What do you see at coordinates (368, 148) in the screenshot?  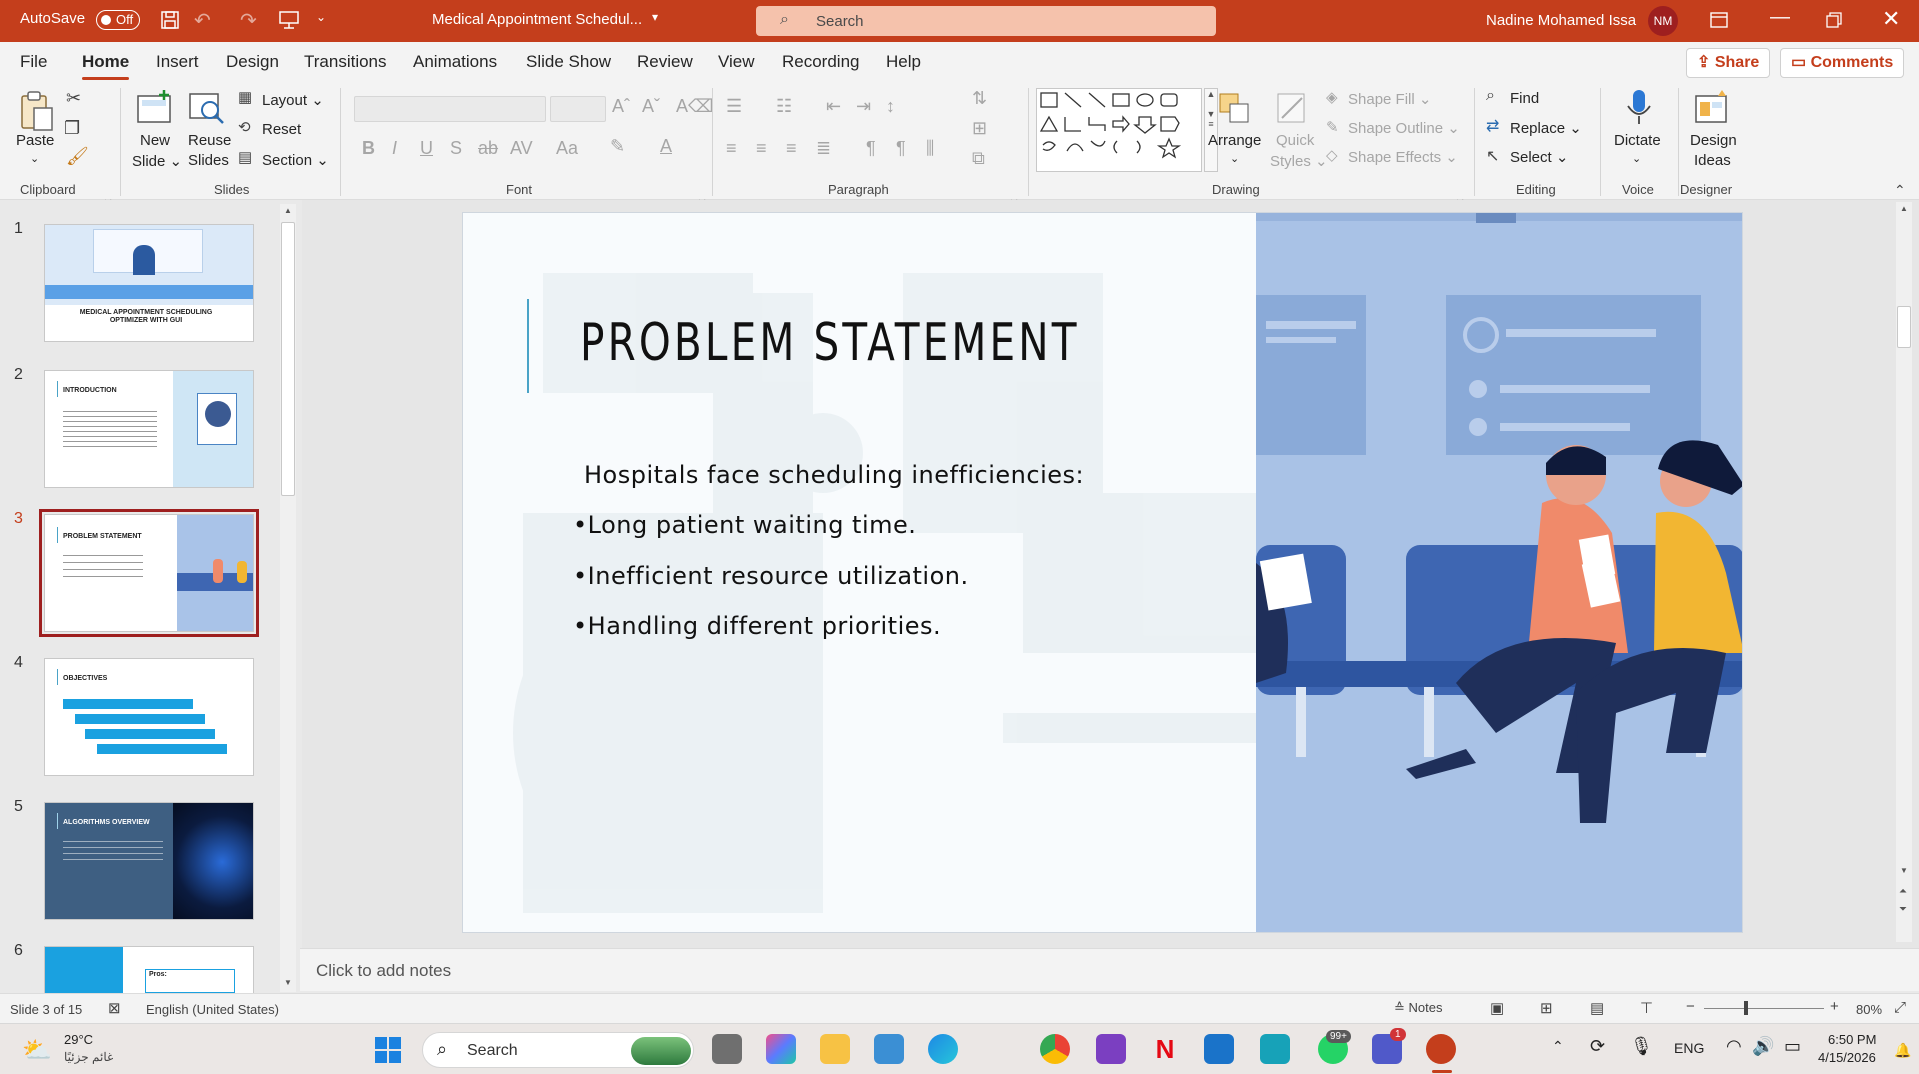 I see `bold-button: B` at bounding box center [368, 148].